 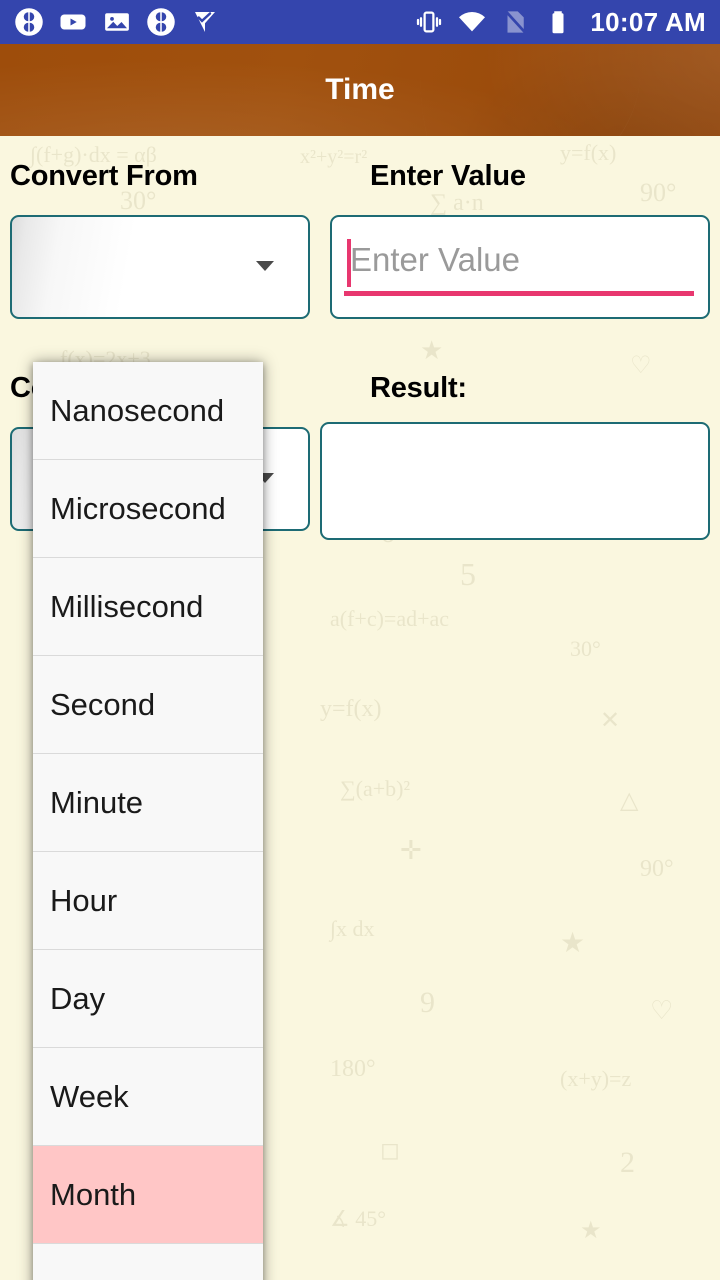 I want to click on dropdown-item-label: Microsecond, so click(x=138, y=508).